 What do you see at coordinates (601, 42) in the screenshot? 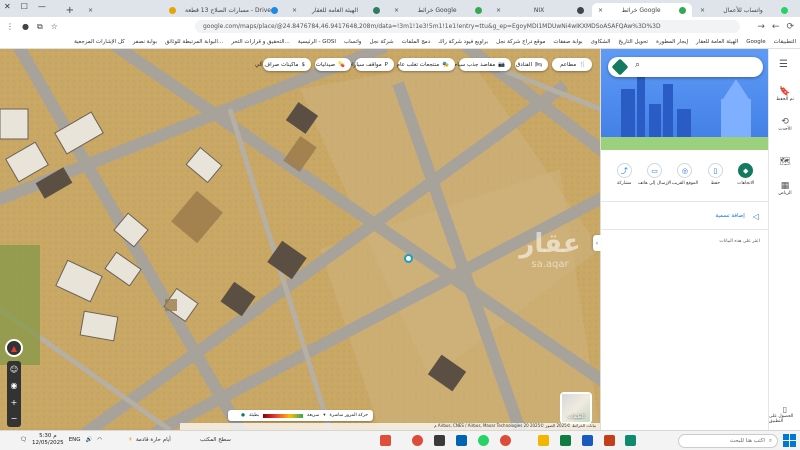
I see `bookmark-item: الشكاوى` at bounding box center [601, 42].